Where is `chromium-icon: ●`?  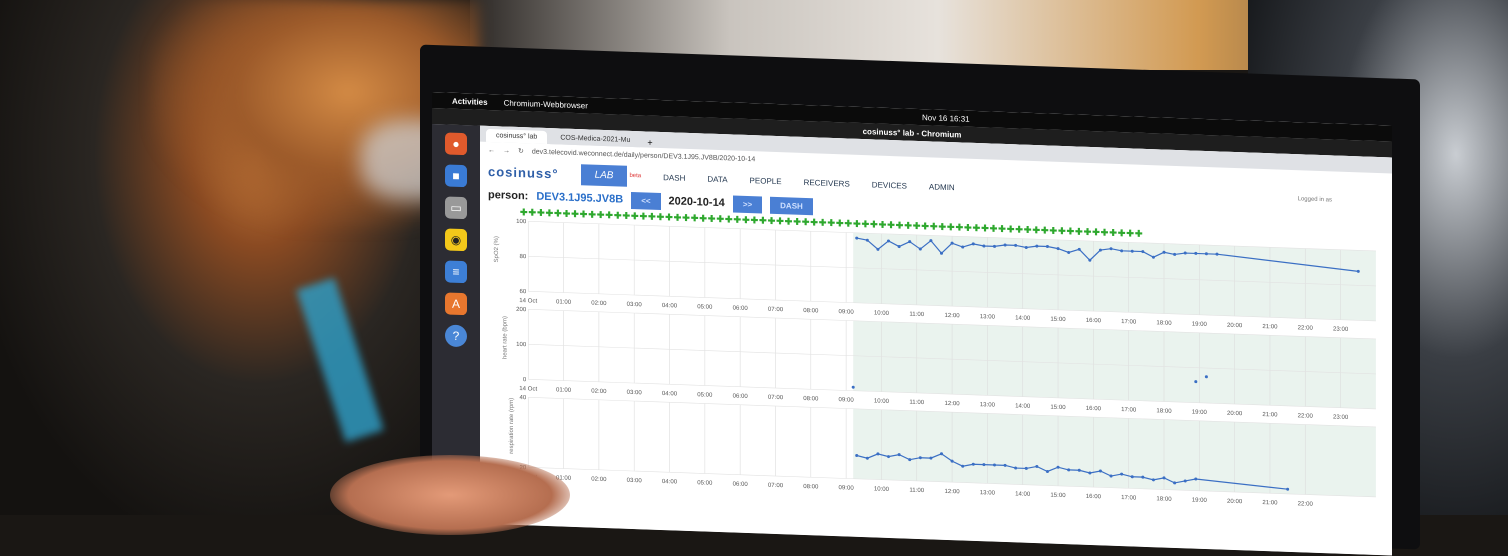
chromium-icon: ● is located at coordinates (456, 144).